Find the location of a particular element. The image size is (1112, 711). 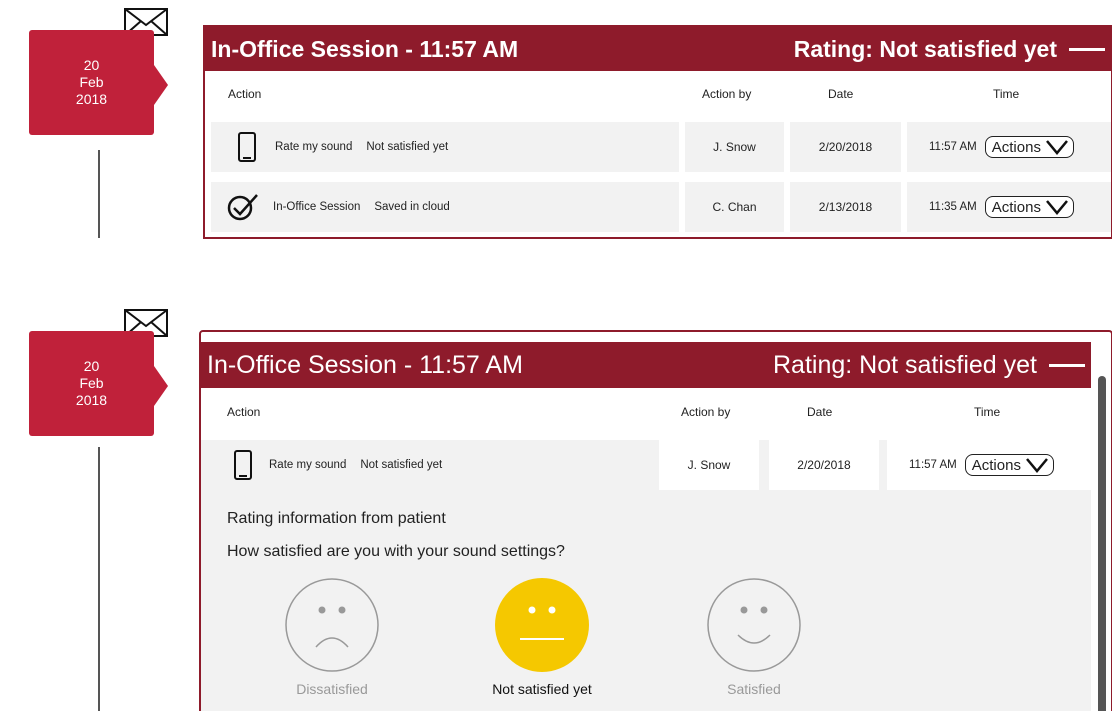

option-label-satisfied: Satisfied is located at coordinates (754, 689).